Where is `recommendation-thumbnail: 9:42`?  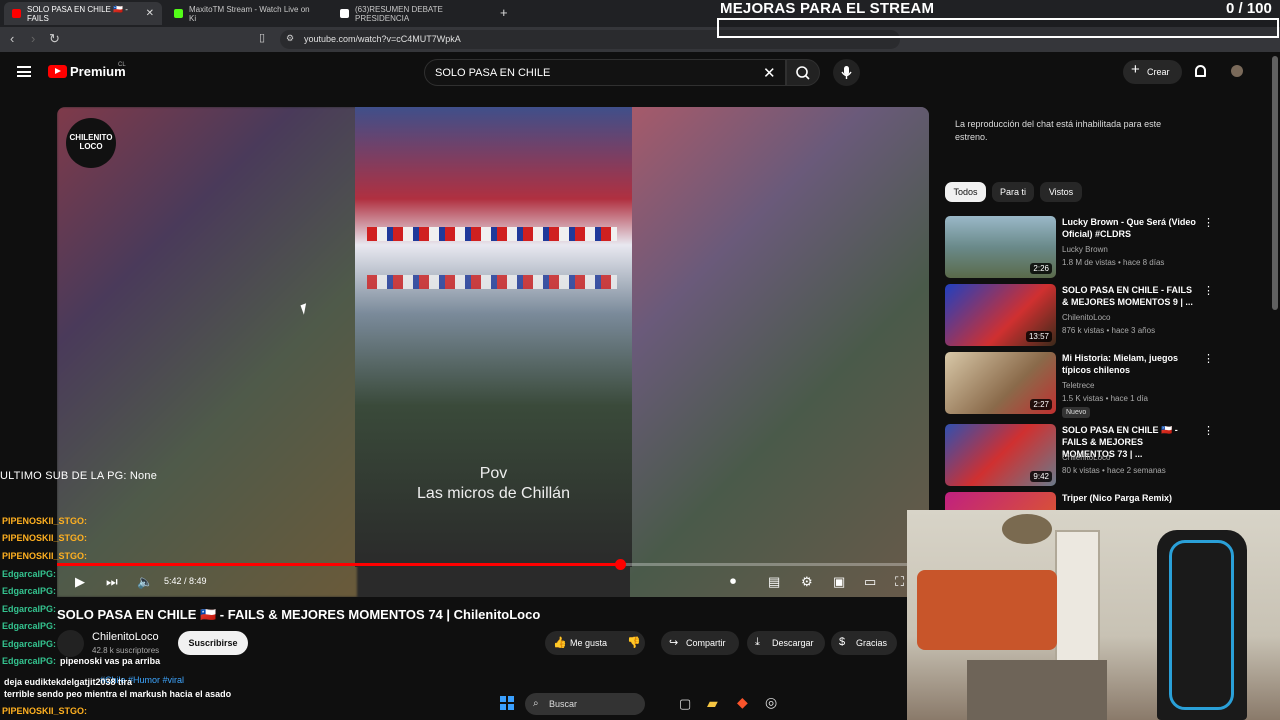
recommendation-thumbnail: 9:42 is located at coordinates (1000, 455).